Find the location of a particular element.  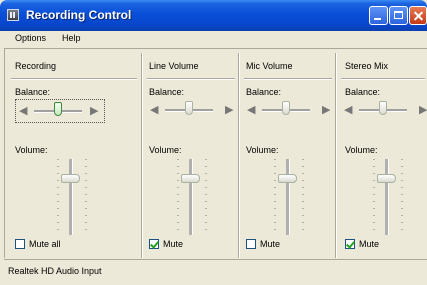

title-bar: Recording Control is located at coordinates (213, 15).